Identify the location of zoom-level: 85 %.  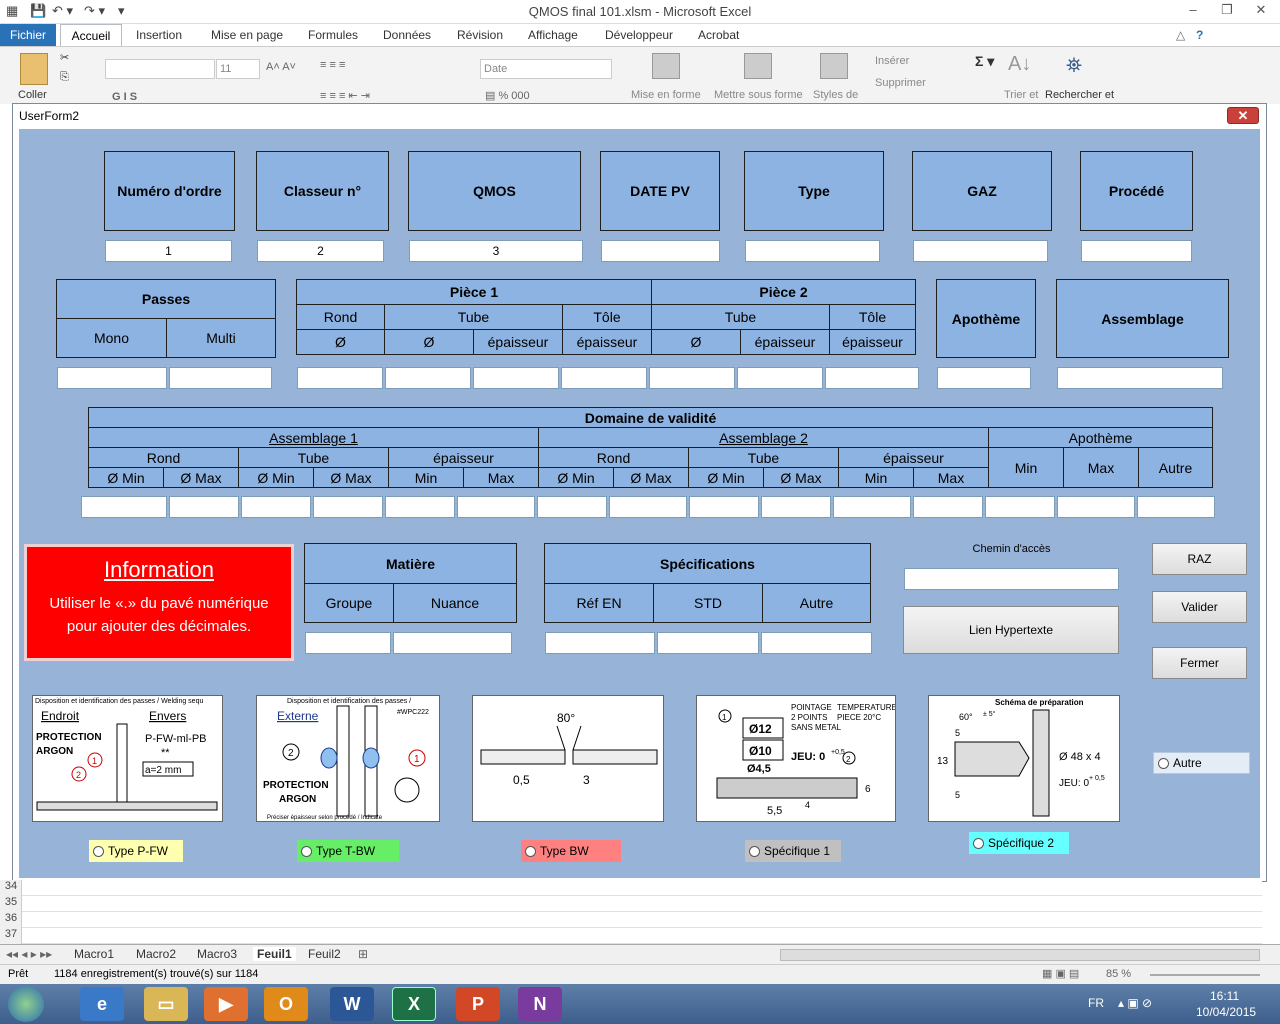
(1118, 974).